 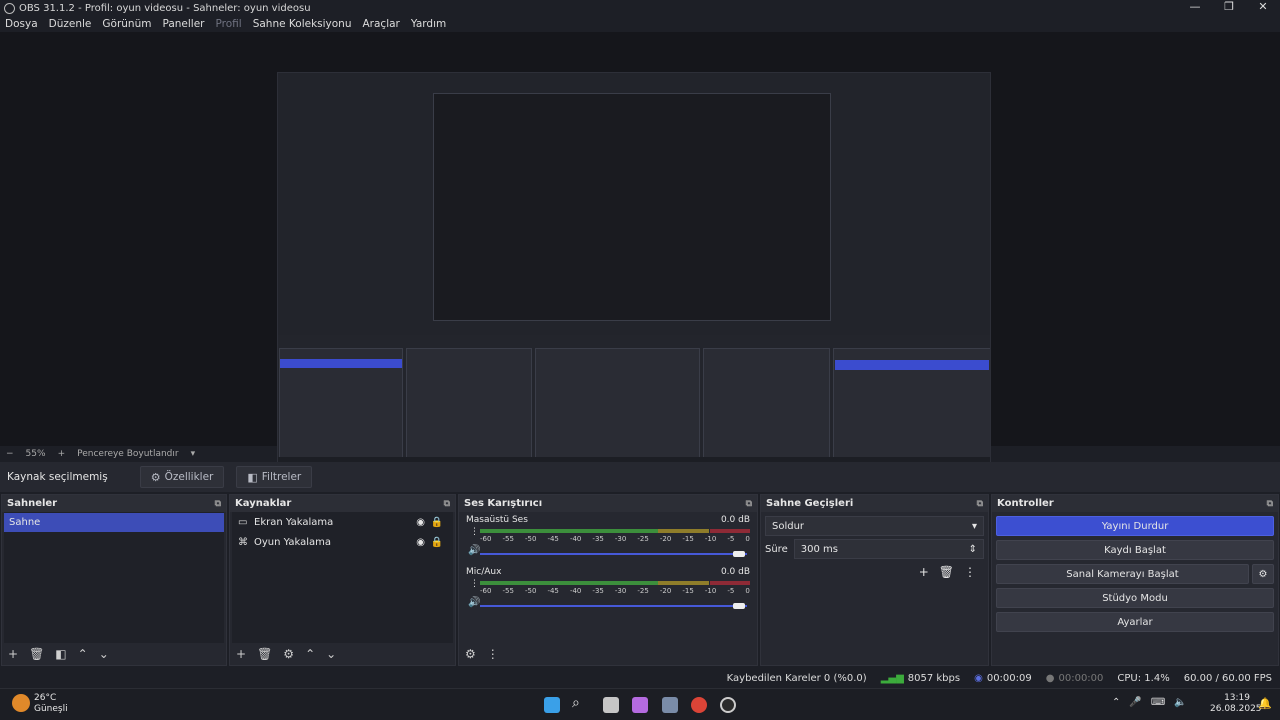 What do you see at coordinates (126, 24) in the screenshot?
I see `menu-view: Görünüm` at bounding box center [126, 24].